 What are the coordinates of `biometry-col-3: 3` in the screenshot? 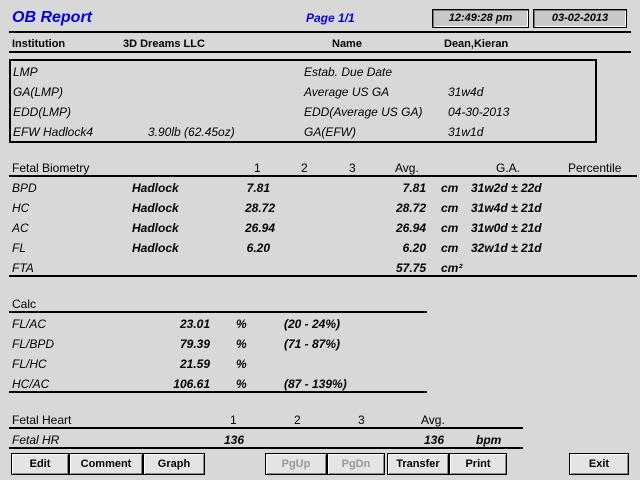 It's located at (352, 168).